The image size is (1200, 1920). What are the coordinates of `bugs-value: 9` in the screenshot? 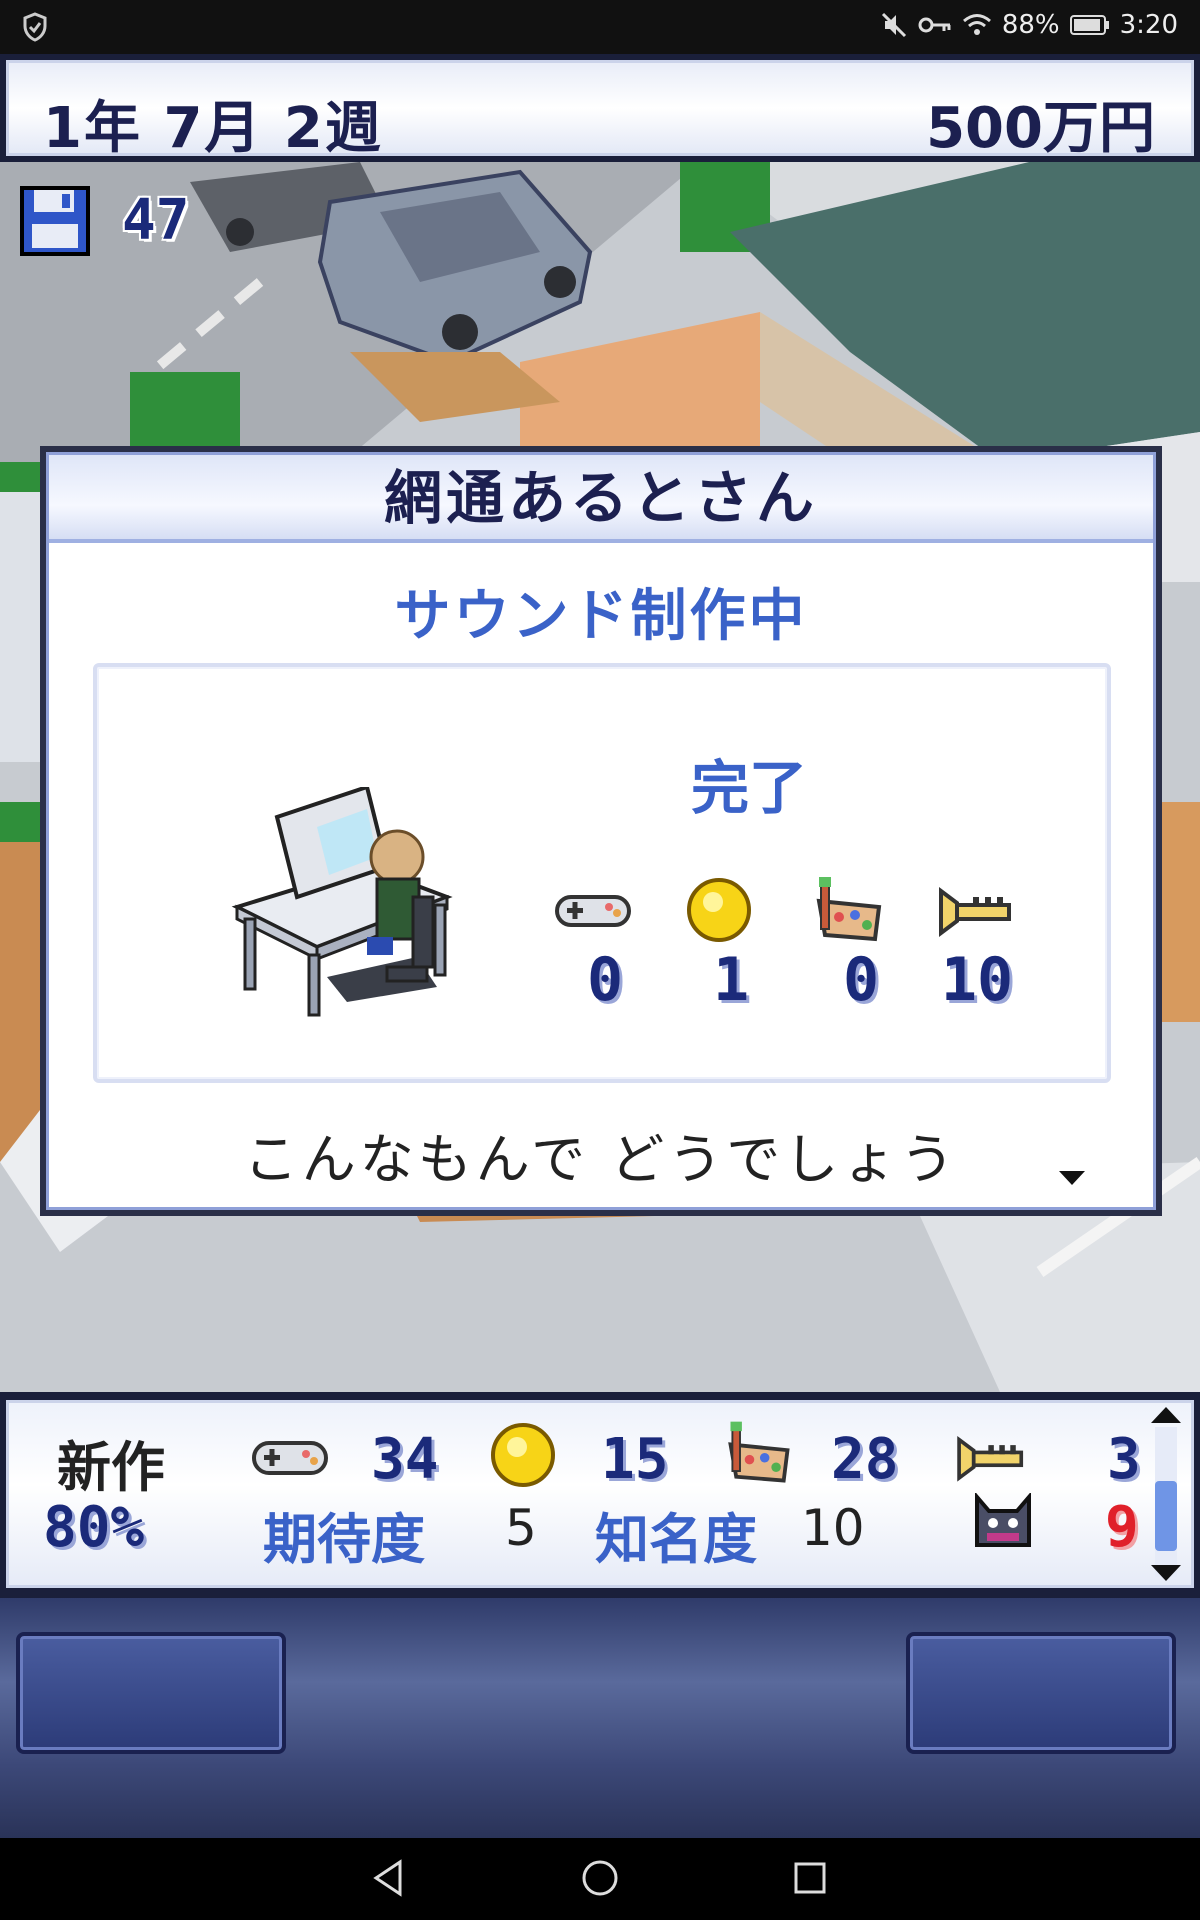 It's located at (1122, 1527).